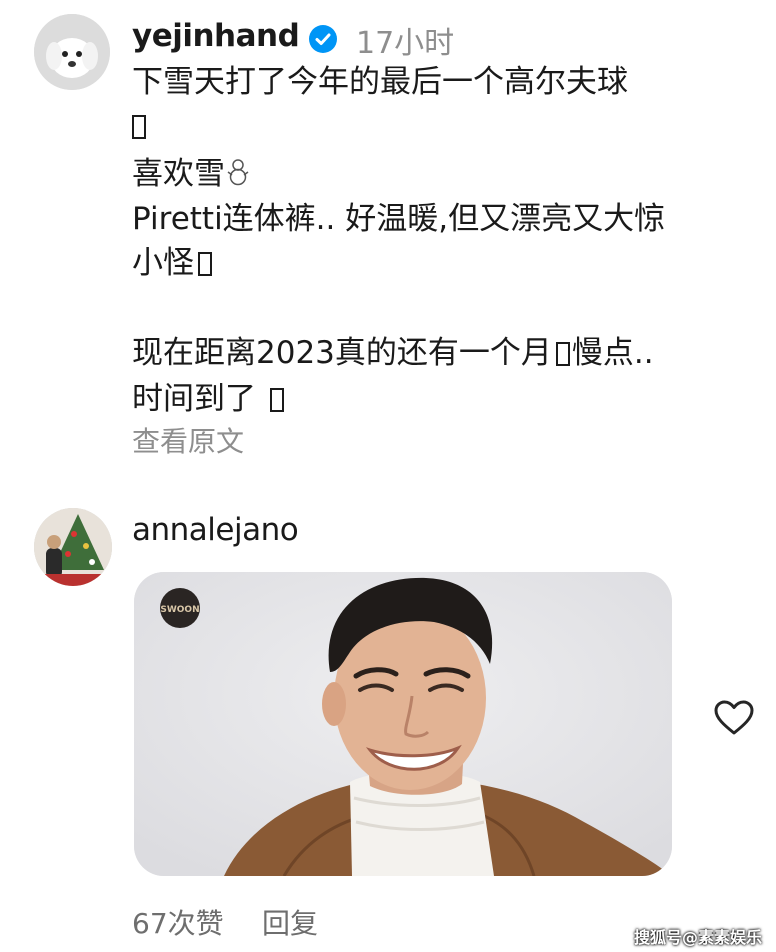  I want to click on comment-text-line: 喜欢雪, so click(190, 174).